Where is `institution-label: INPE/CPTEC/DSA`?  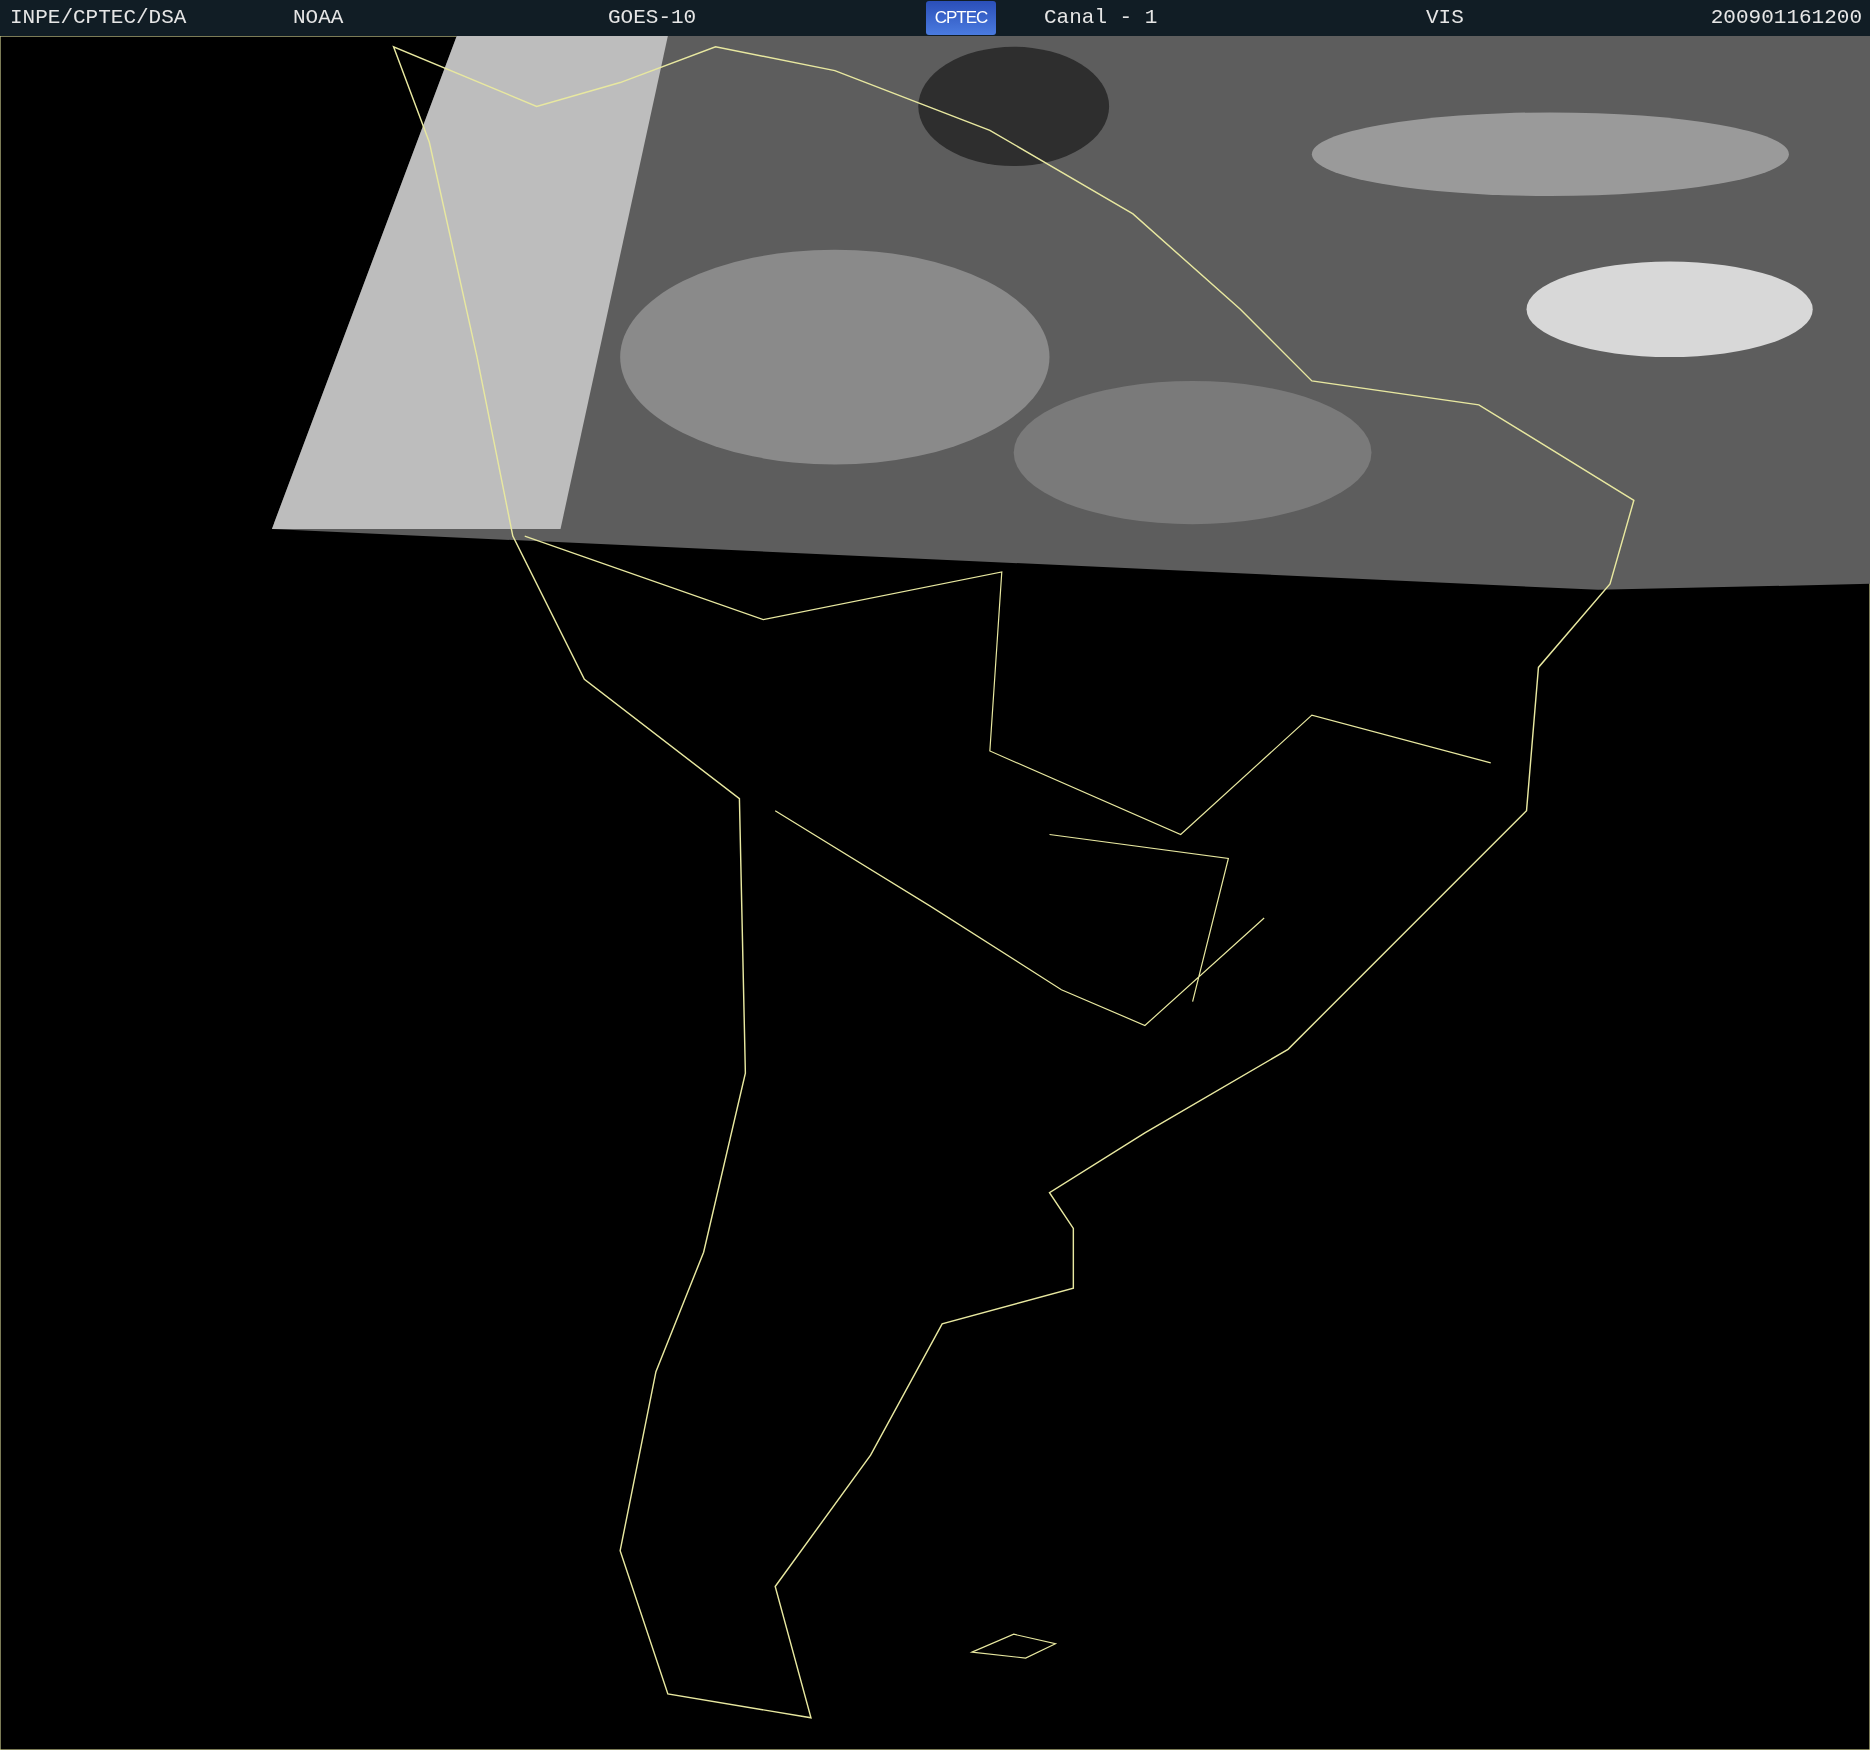 institution-label: INPE/CPTEC/DSA is located at coordinates (99, 18).